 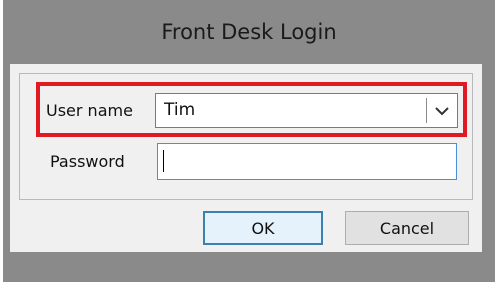 What do you see at coordinates (426, 110) in the screenshot?
I see `combo-separator` at bounding box center [426, 110].